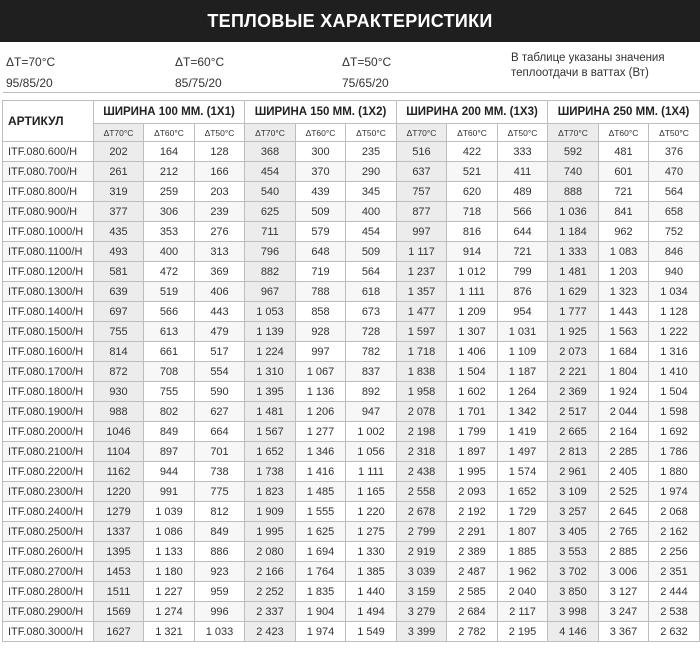  I want to click on value-cell: 1 395, so click(270, 391).